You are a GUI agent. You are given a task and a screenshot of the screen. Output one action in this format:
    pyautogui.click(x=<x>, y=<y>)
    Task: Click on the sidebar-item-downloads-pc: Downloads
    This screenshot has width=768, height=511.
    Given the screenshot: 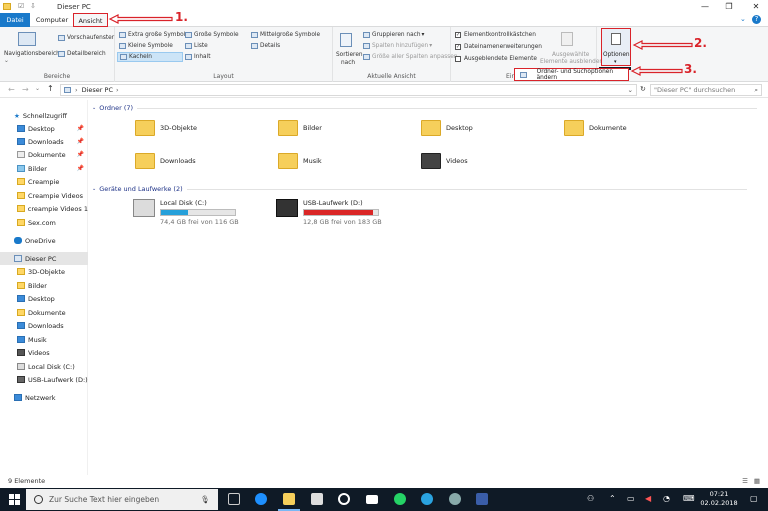 What is the action you would take?
    pyautogui.click(x=44, y=325)
    